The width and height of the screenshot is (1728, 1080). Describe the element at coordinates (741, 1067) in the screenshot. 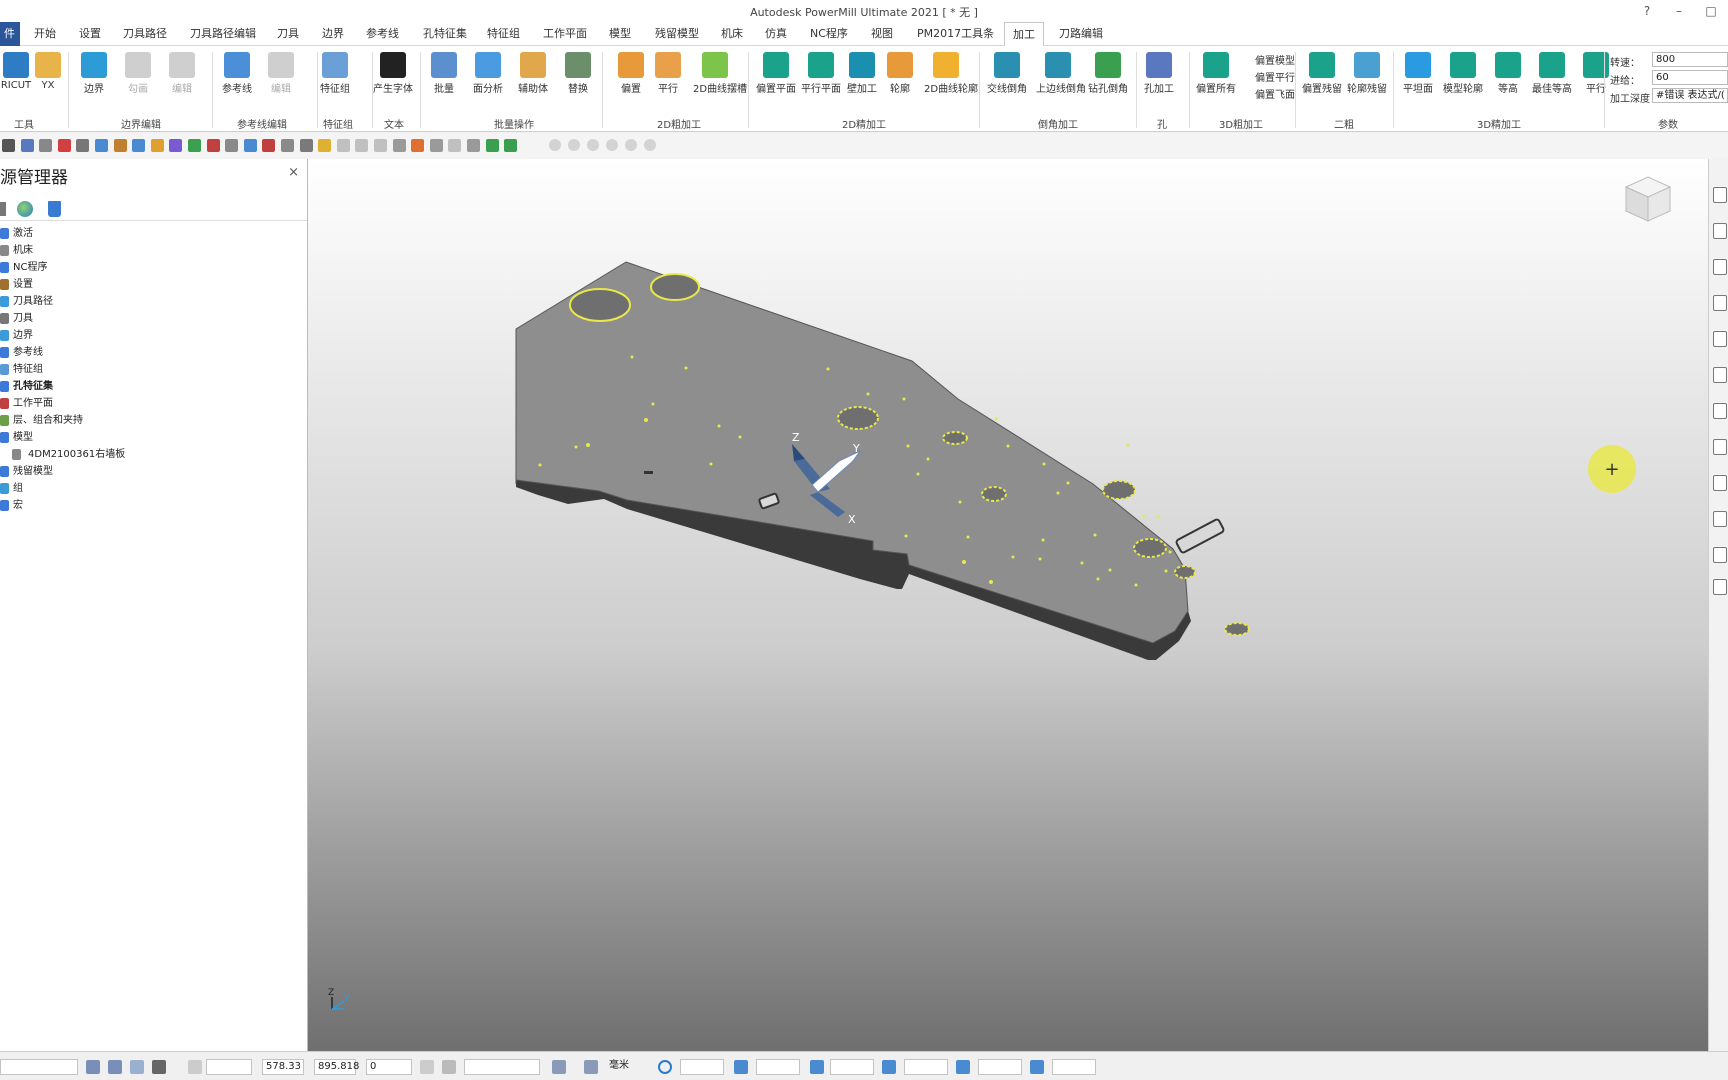

I see `tool-icon` at that location.